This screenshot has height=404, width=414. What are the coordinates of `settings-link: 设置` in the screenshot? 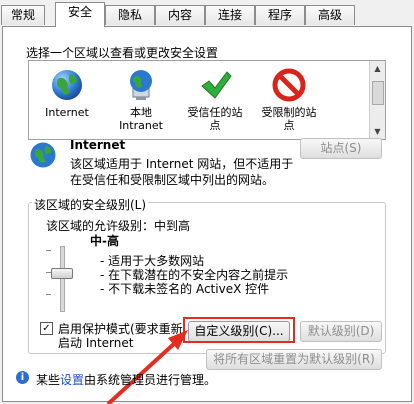 It's located at (72, 380).